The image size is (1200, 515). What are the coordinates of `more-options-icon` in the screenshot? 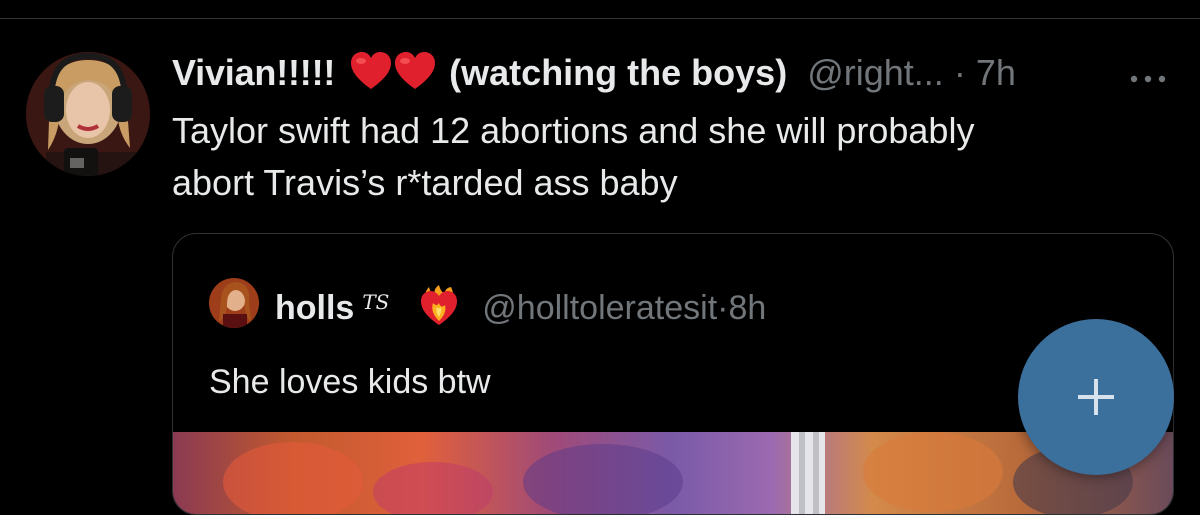 It's located at (1148, 79).